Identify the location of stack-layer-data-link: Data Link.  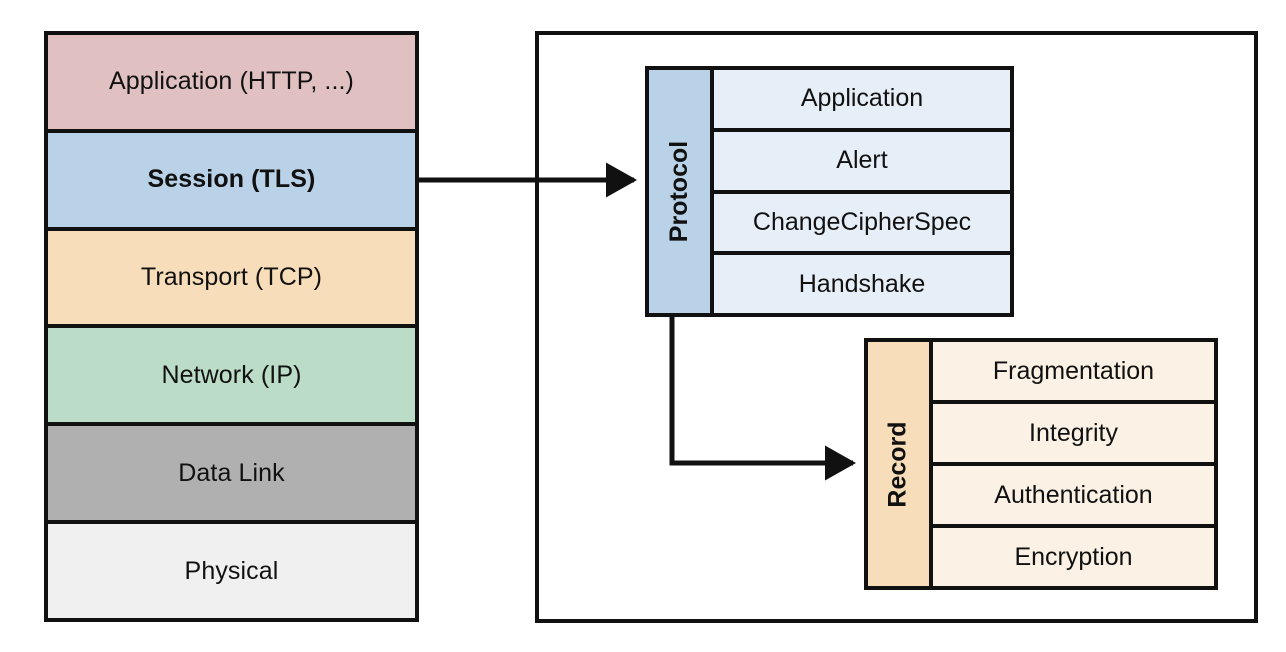
(231, 475).